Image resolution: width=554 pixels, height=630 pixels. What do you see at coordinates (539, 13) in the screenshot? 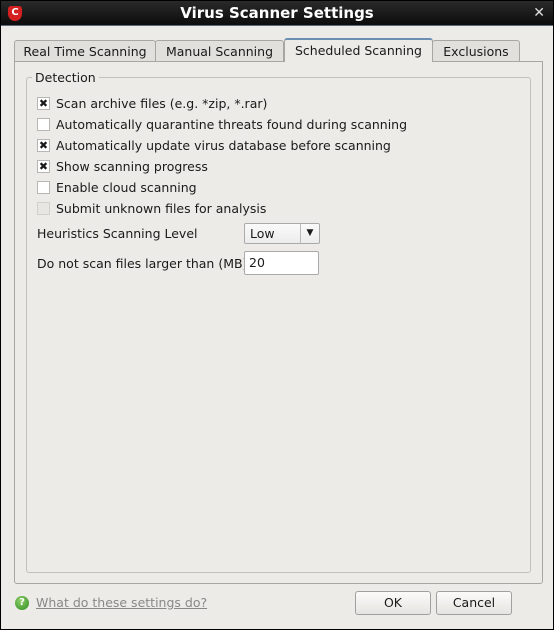
I see `close-icon: ✕` at bounding box center [539, 13].